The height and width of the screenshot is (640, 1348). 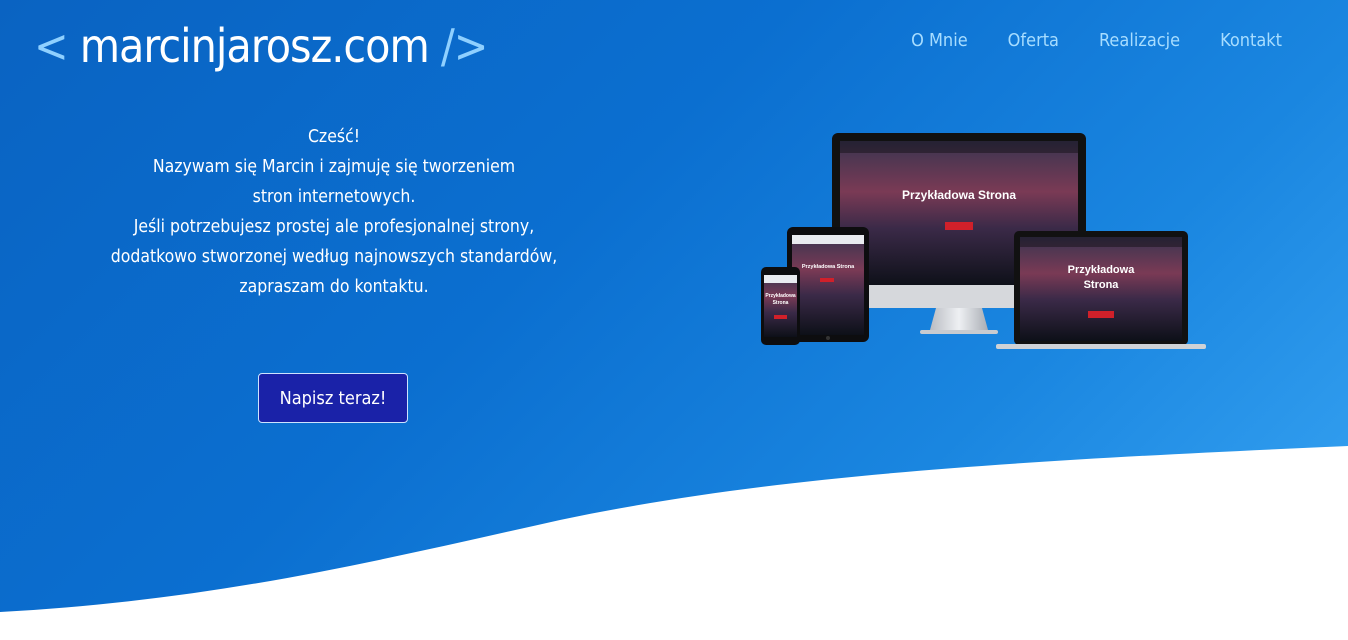 What do you see at coordinates (828, 267) in the screenshot?
I see `tablet-mockup-title: Przykładowa Strona` at bounding box center [828, 267].